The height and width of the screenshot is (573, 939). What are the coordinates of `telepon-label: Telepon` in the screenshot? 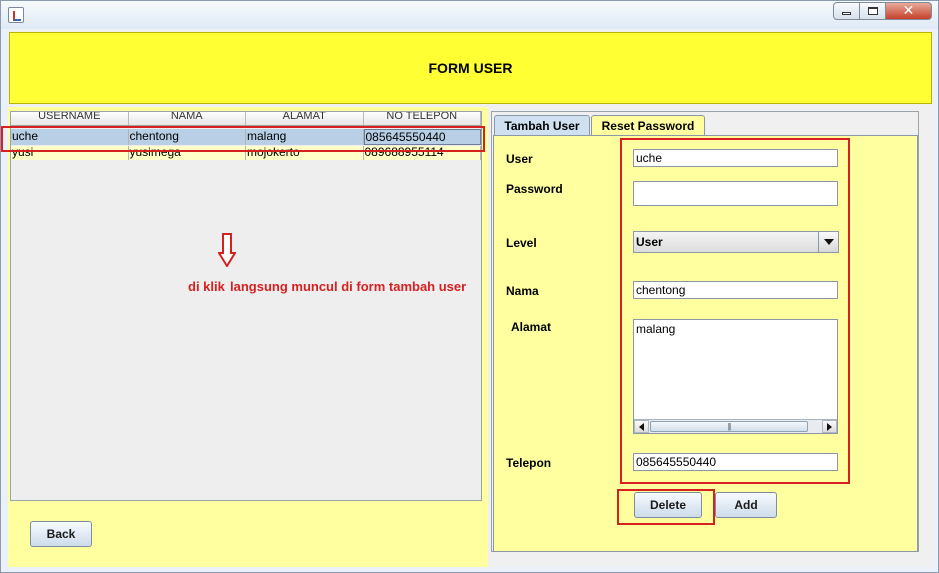 It's located at (529, 463).